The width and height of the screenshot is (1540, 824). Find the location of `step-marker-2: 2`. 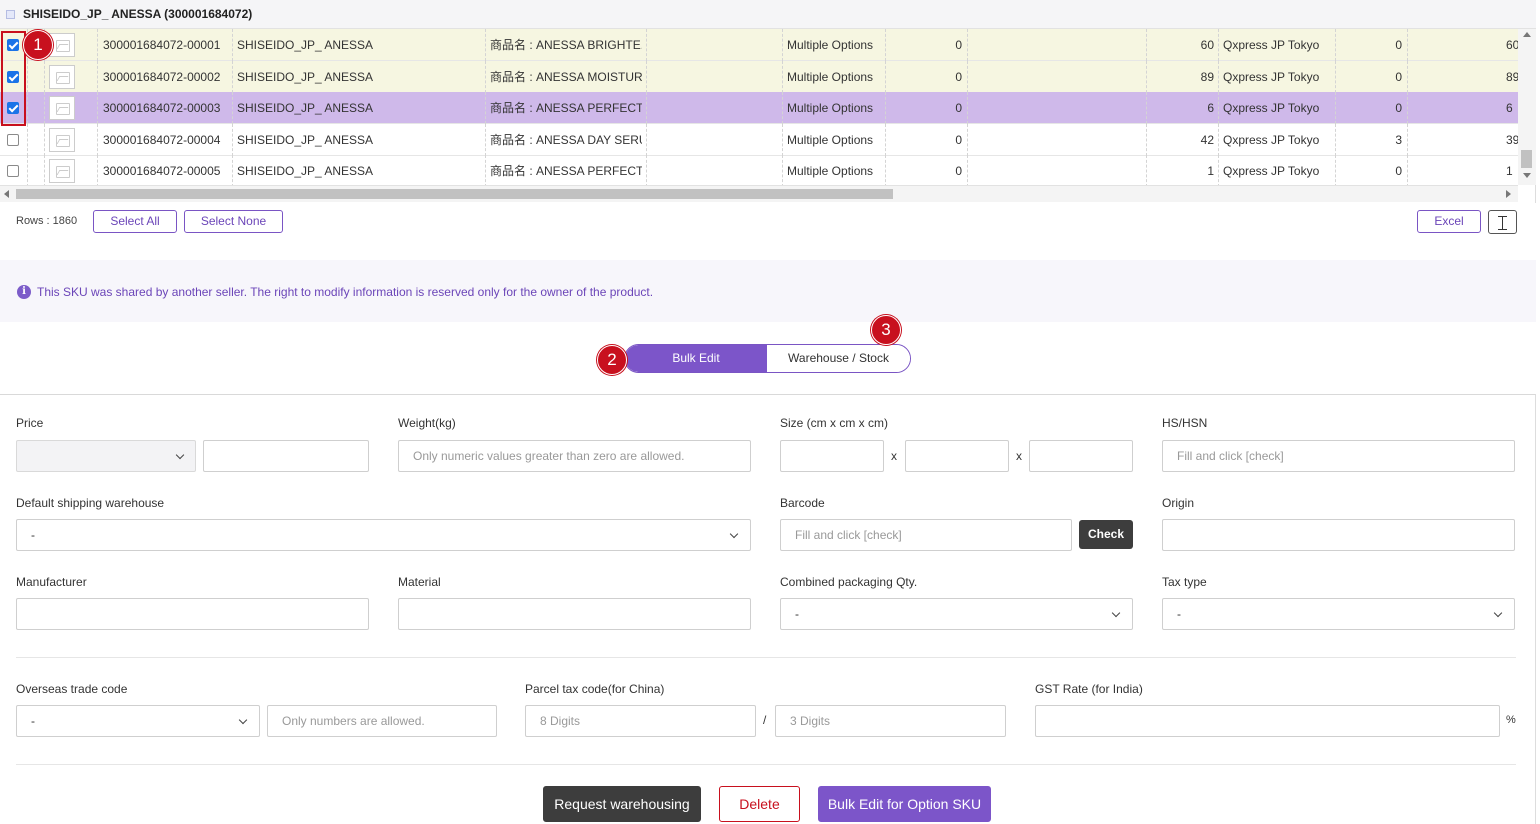

step-marker-2: 2 is located at coordinates (612, 360).